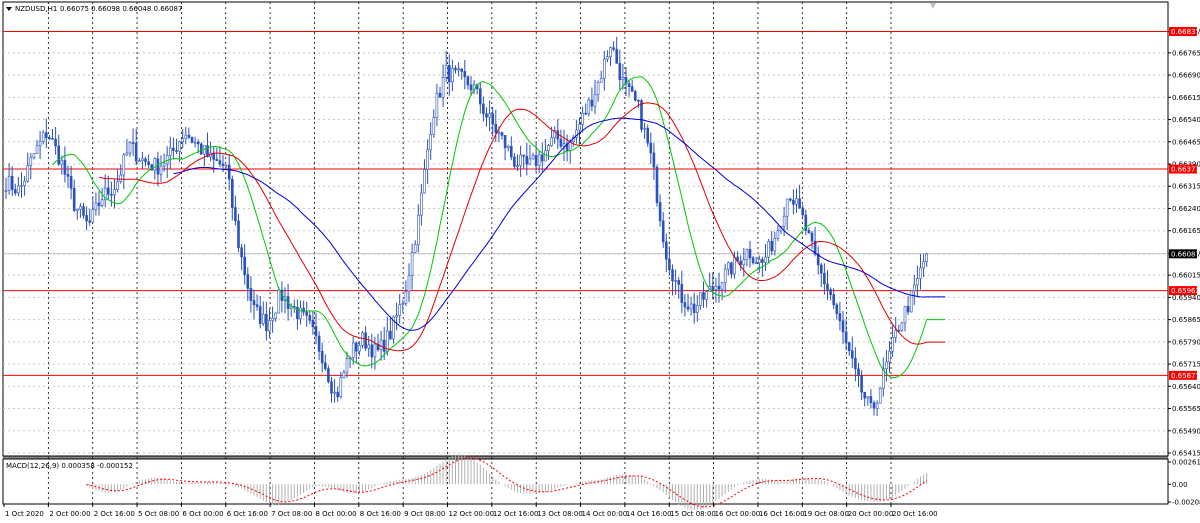 This screenshot has height=523, width=1200. I want to click on time-tick-label: 1 Oct 2020, so click(24, 514).